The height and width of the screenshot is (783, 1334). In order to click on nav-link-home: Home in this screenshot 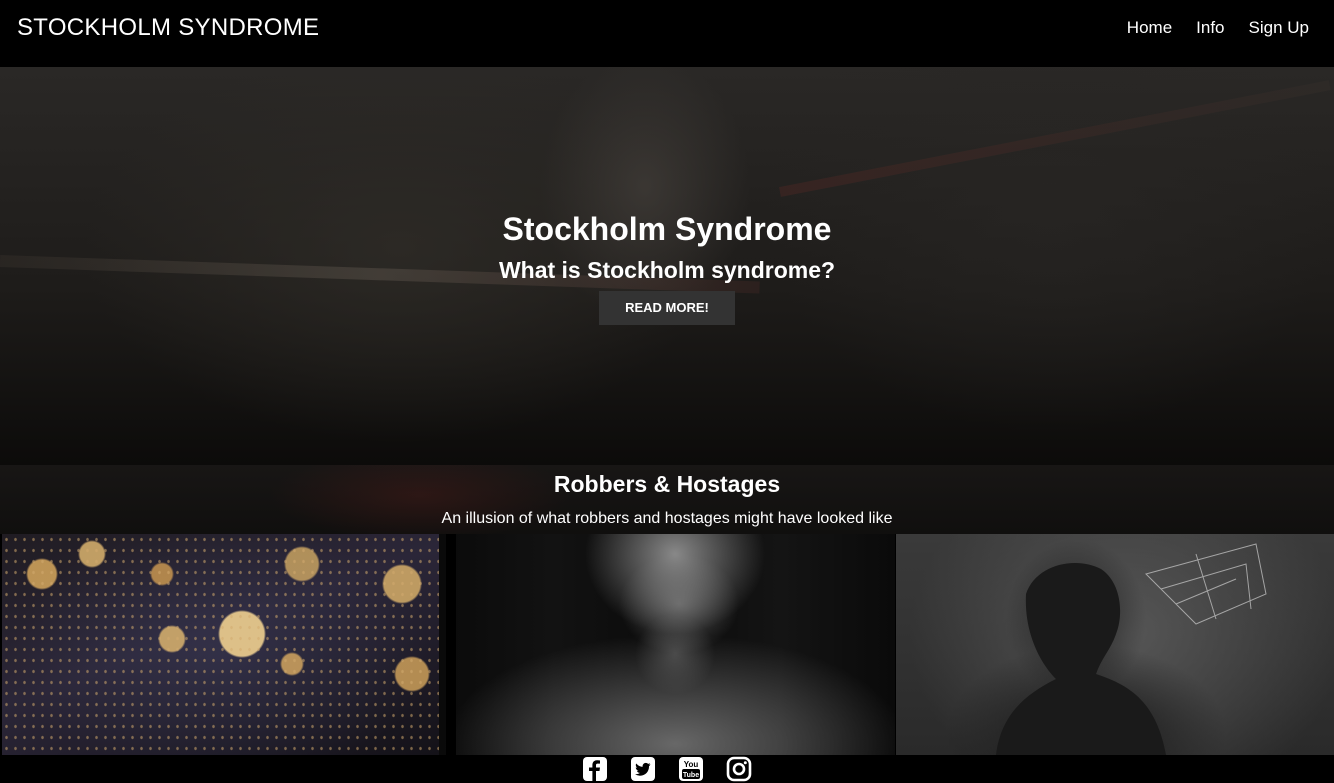, I will do `click(1149, 28)`.